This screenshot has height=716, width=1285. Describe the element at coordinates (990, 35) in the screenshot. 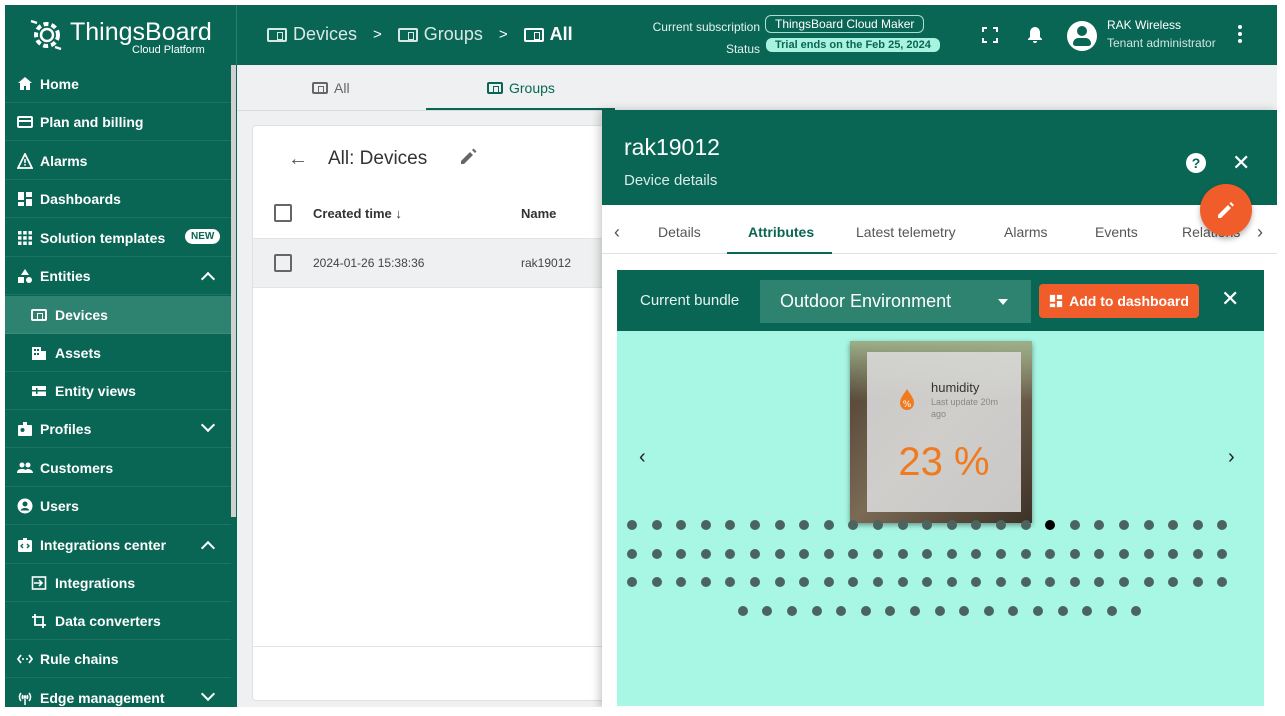

I see `fullscreen-icon` at that location.